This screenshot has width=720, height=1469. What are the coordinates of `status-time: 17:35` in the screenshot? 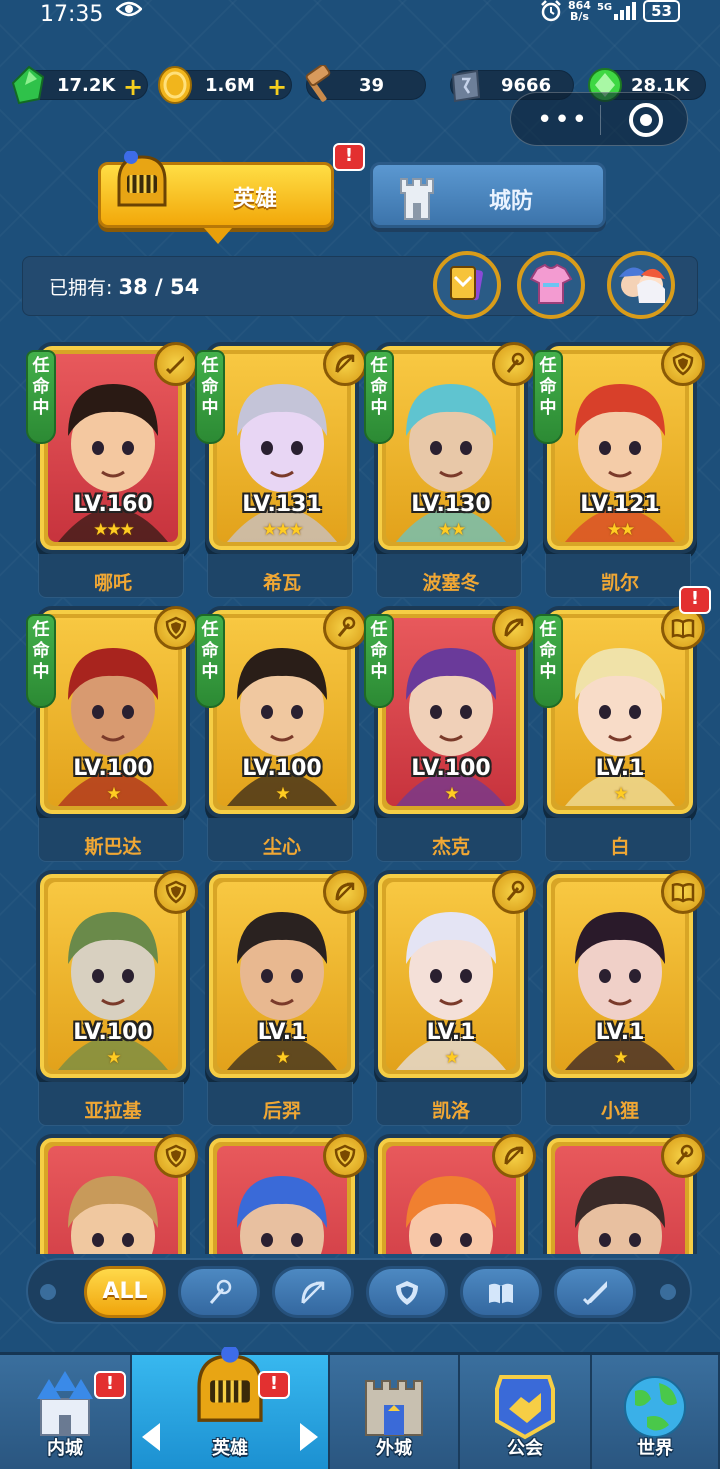 It's located at (72, 14).